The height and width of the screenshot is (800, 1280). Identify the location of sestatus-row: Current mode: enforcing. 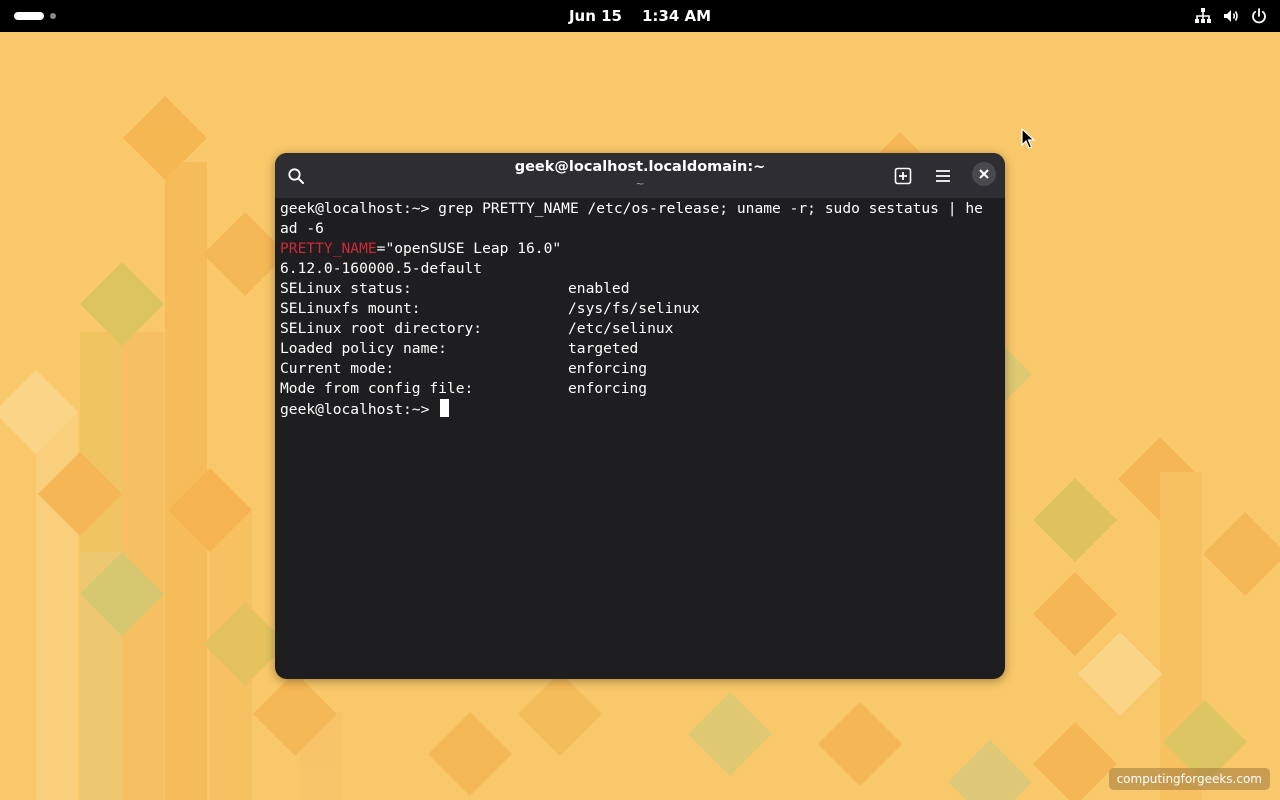
(641, 369).